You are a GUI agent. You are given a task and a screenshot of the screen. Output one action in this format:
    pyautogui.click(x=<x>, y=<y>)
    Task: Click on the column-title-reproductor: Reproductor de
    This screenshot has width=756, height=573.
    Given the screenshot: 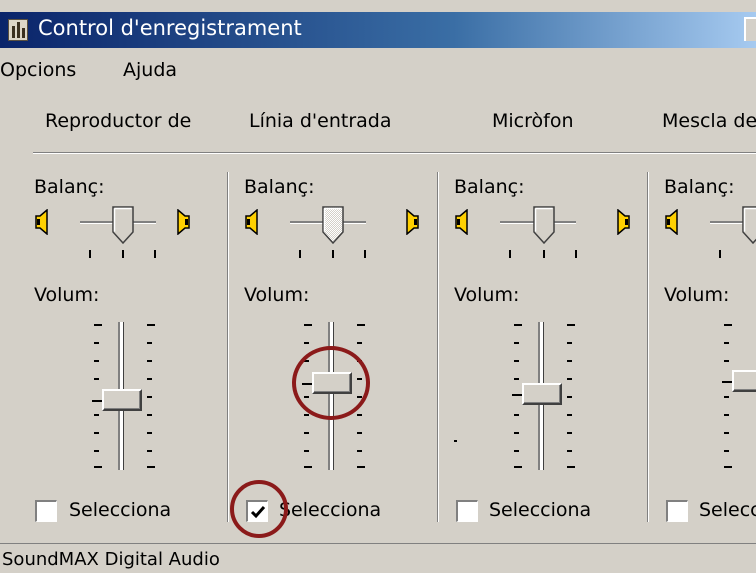 What is the action you would take?
    pyautogui.click(x=118, y=121)
    